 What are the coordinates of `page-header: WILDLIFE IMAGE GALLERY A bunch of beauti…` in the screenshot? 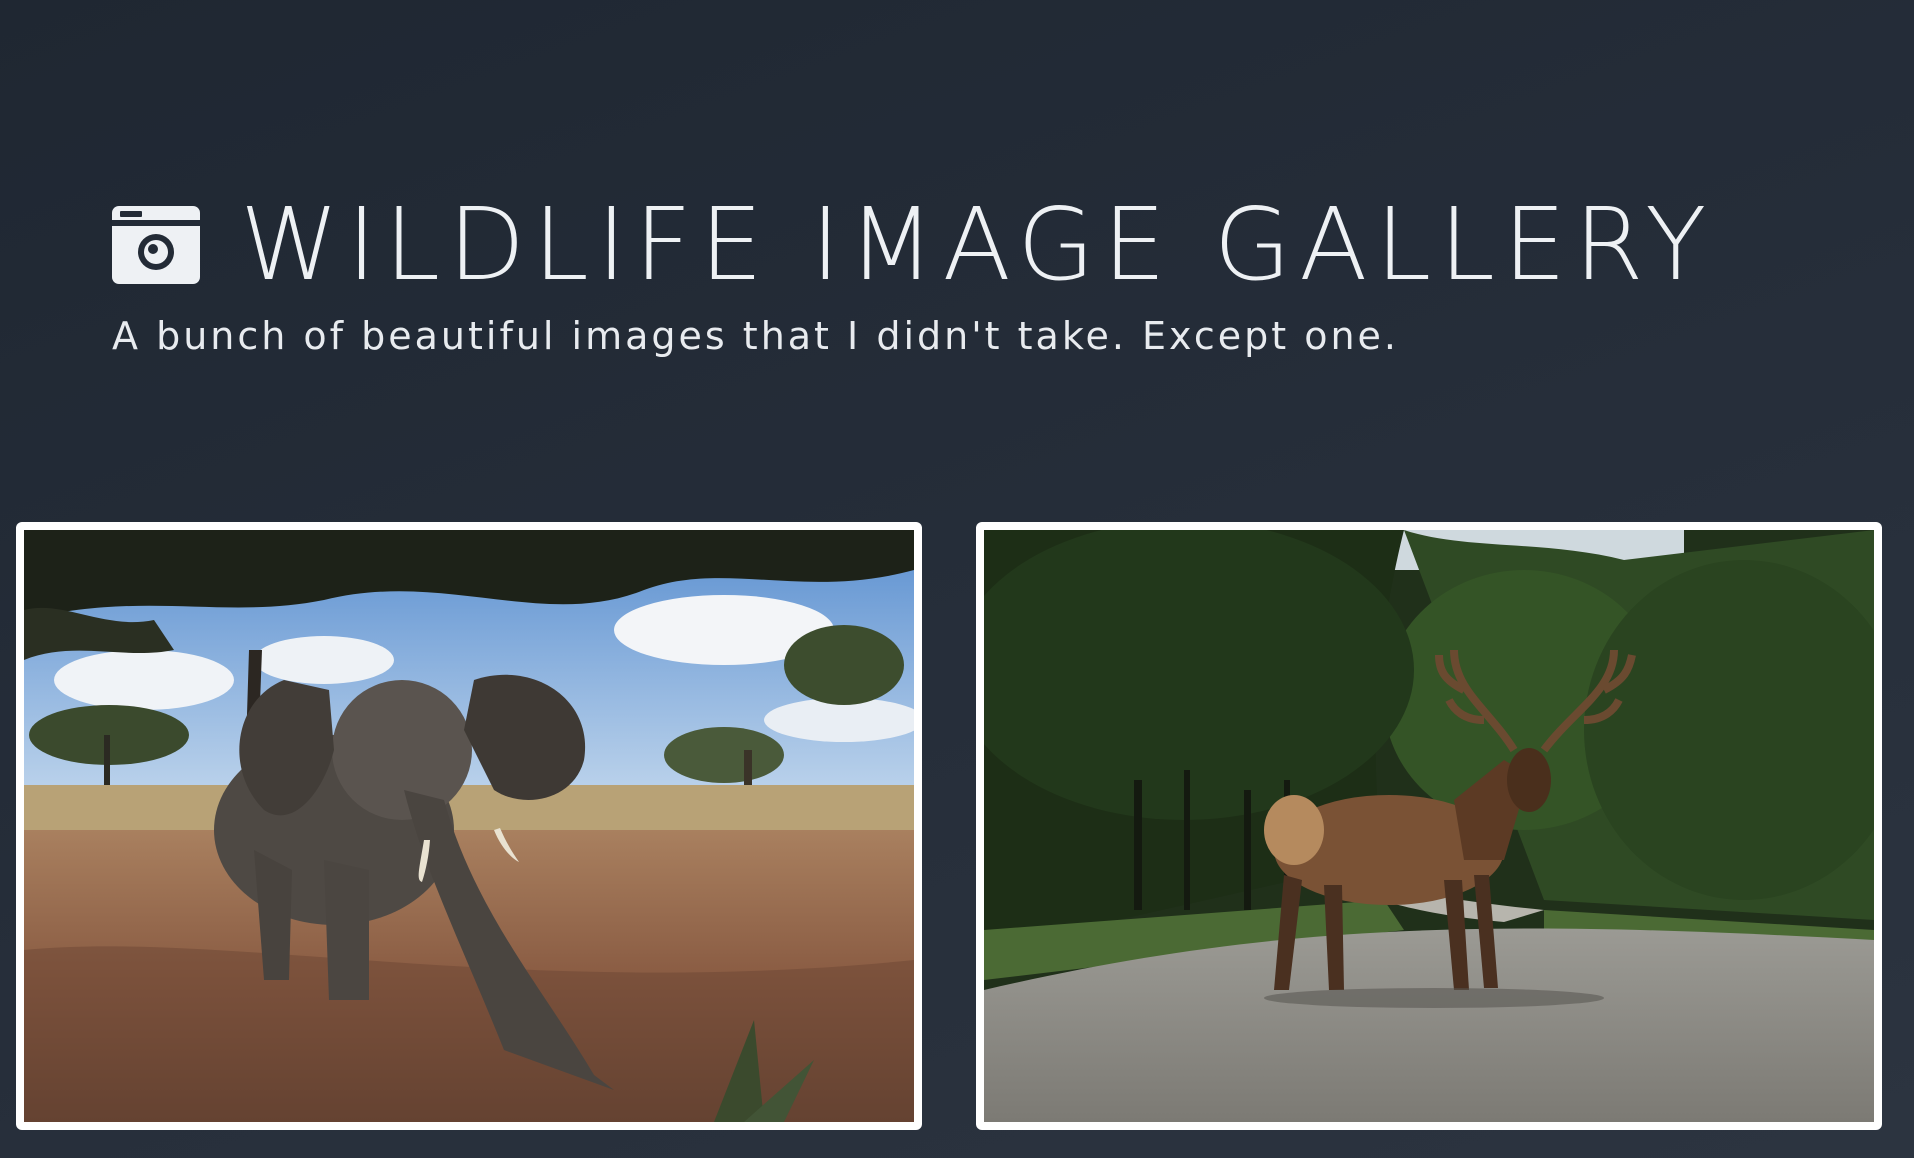 It's located at (962, 274).